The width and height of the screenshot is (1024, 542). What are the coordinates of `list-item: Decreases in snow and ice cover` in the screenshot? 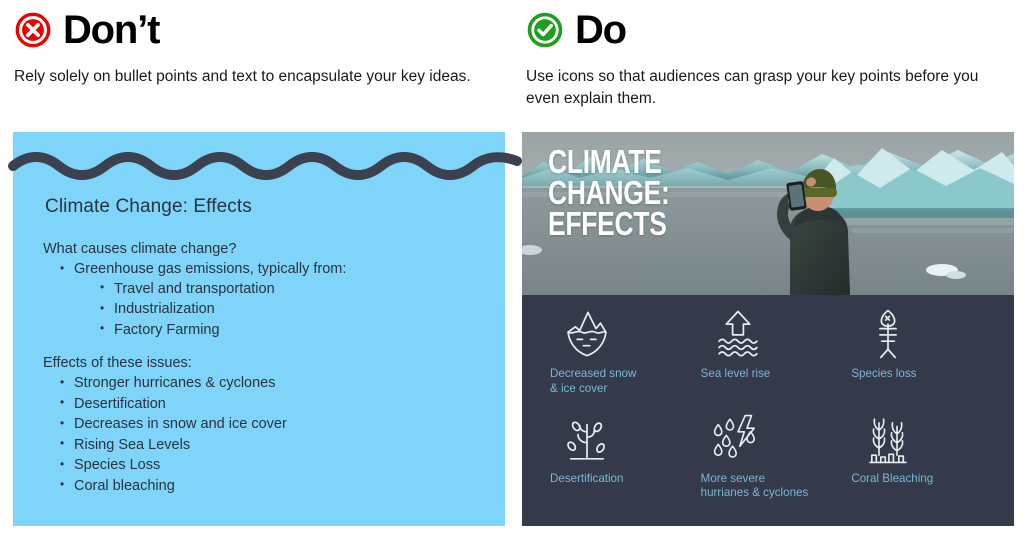 It's located at (173, 424).